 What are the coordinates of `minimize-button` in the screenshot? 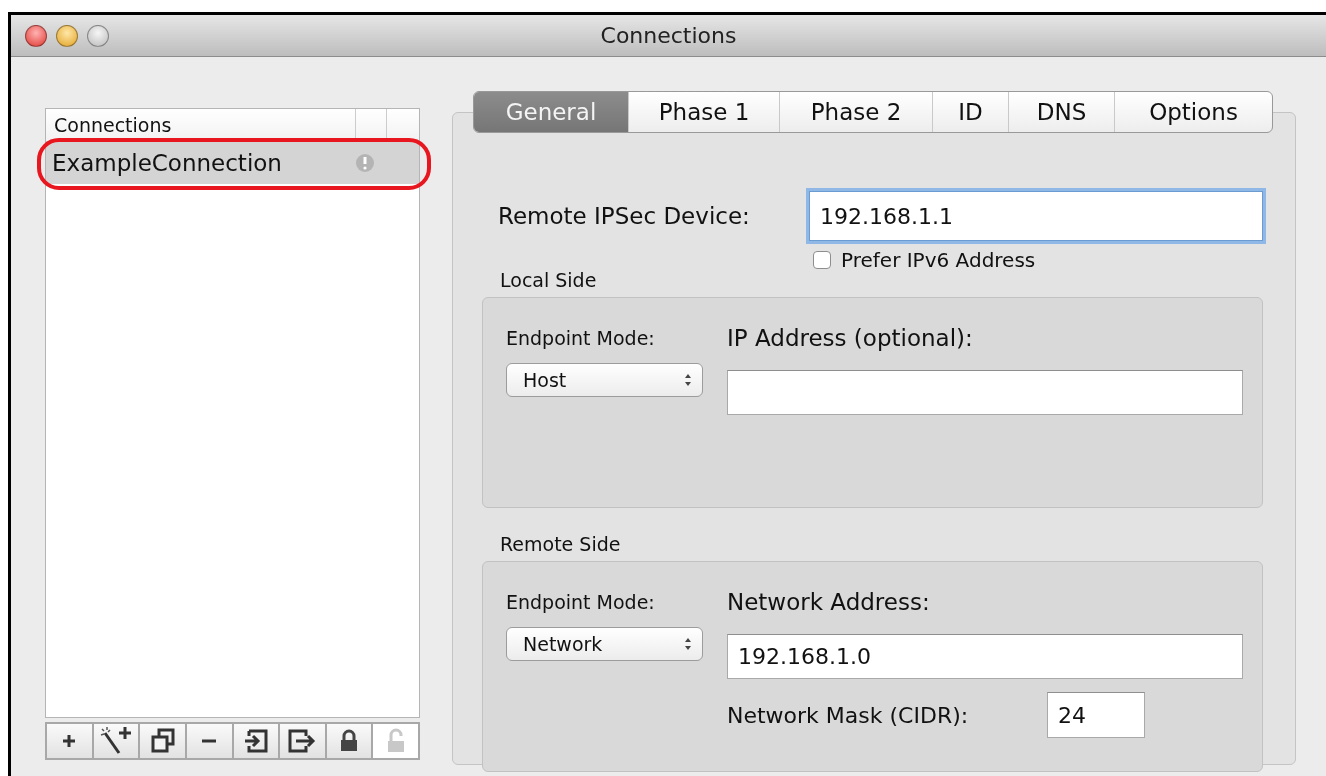 It's located at (67, 35).